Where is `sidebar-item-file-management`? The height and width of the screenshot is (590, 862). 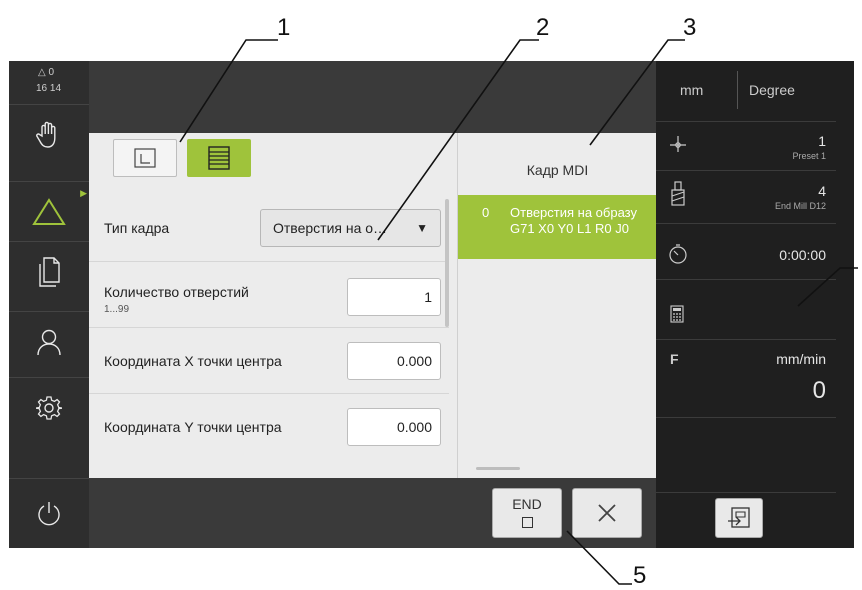 sidebar-item-file-management is located at coordinates (49, 271).